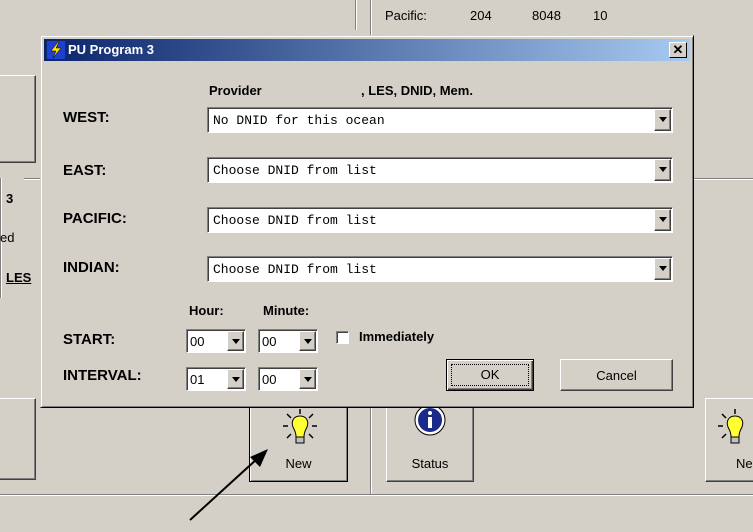 This screenshot has height=532, width=753. Describe the element at coordinates (85, 170) in the screenshot. I see `east-label: EAST:` at that location.